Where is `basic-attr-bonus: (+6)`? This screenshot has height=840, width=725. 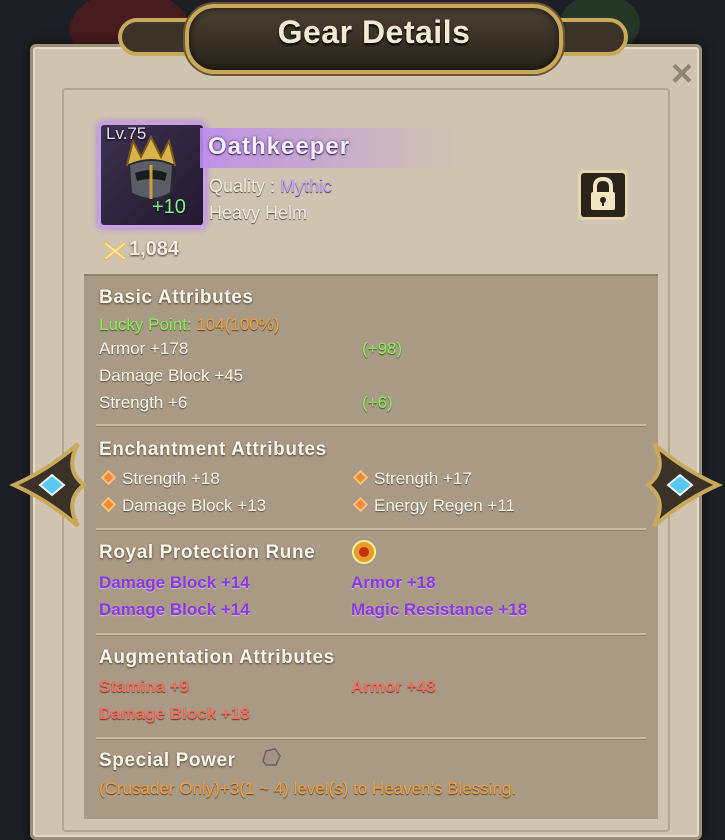
basic-attr-bonus: (+6) is located at coordinates (377, 402).